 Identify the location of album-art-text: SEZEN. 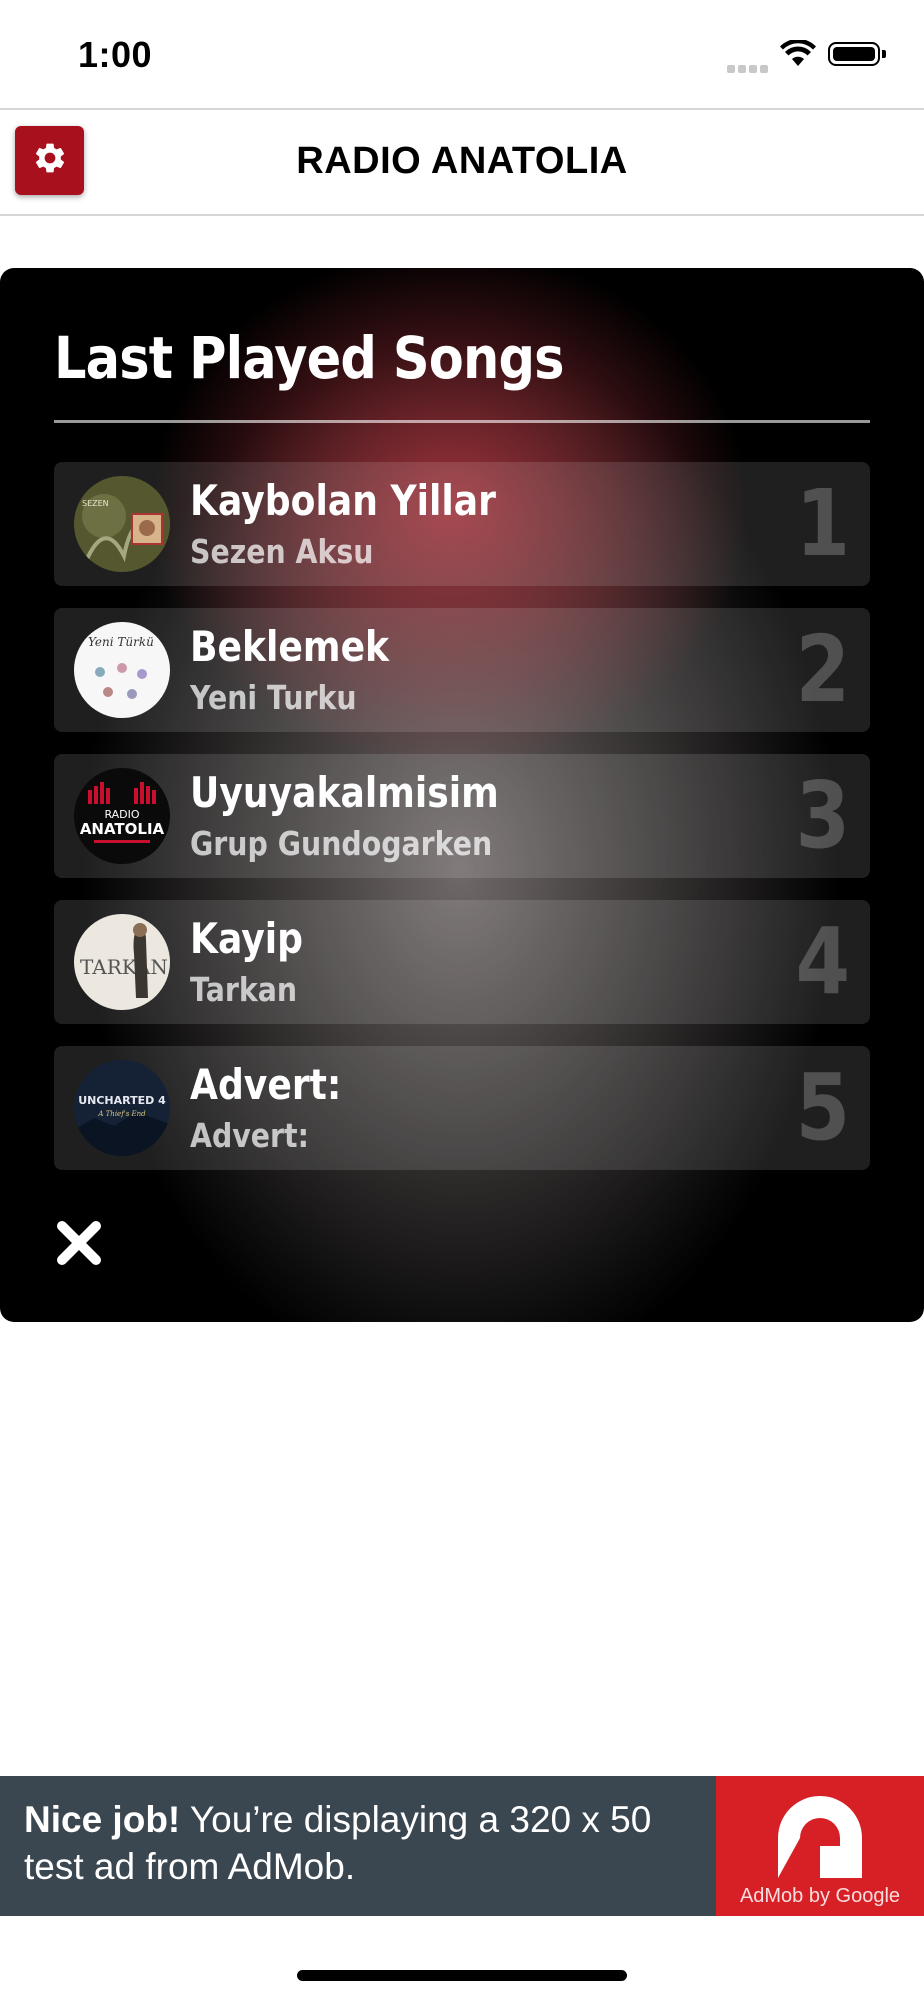
(95, 503).